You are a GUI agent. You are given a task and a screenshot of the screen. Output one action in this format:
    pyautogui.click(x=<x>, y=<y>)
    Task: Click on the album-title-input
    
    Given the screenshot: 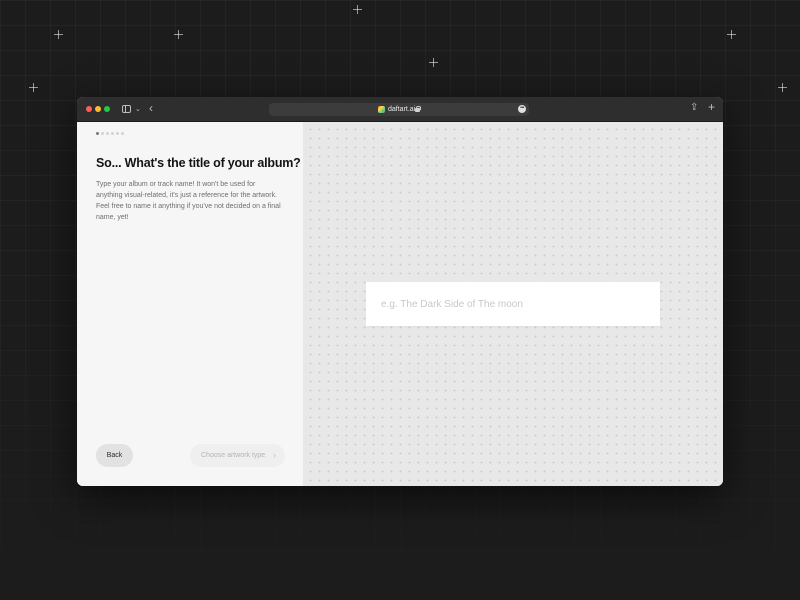 What is the action you would take?
    pyautogui.click(x=513, y=304)
    